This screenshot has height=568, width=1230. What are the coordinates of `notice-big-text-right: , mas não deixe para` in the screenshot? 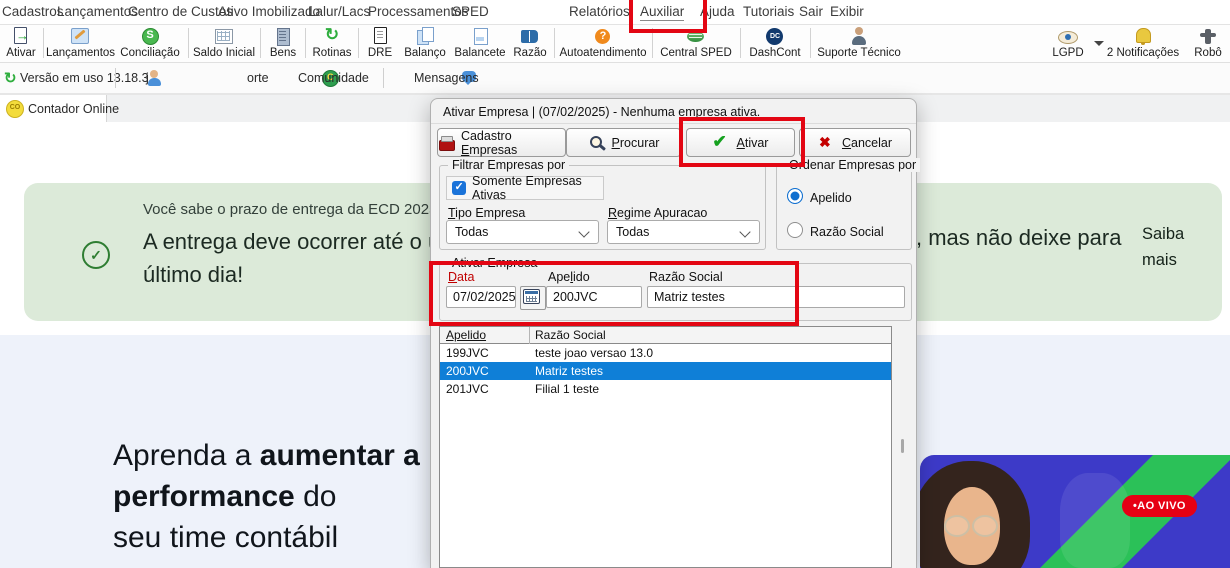 It's located at (1019, 237).